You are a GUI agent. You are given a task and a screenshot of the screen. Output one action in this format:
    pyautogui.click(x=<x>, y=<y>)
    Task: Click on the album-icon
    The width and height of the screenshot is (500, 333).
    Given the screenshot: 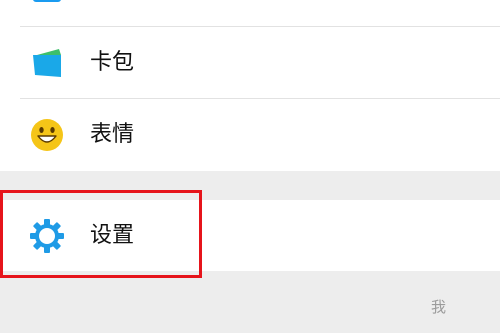 What is the action you would take?
    pyautogui.click(x=47, y=1)
    